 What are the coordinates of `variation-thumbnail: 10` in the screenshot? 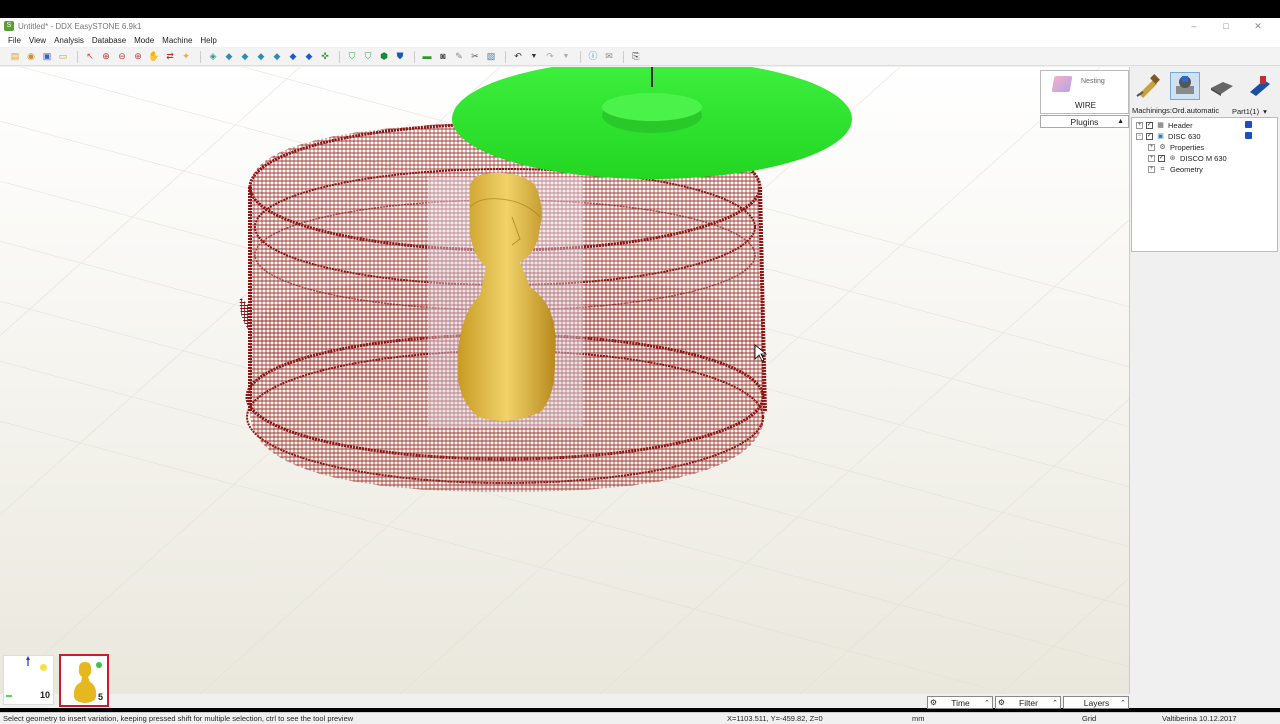 It's located at (28, 680).